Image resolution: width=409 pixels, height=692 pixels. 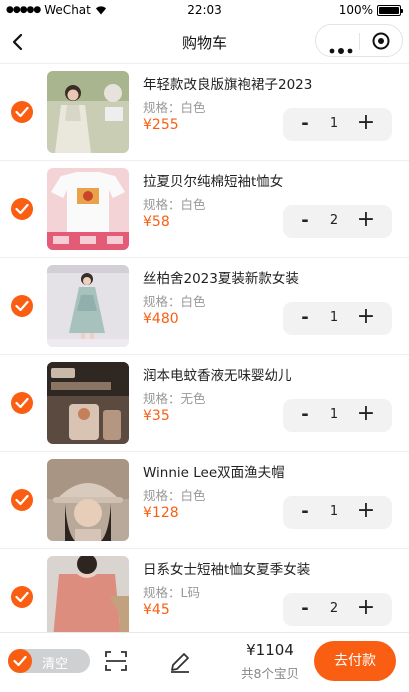 I want to click on cart-item: Winnie Lee双面渔夫帽 规格：白色 ¥128 - 1 +, so click(x=204, y=499).